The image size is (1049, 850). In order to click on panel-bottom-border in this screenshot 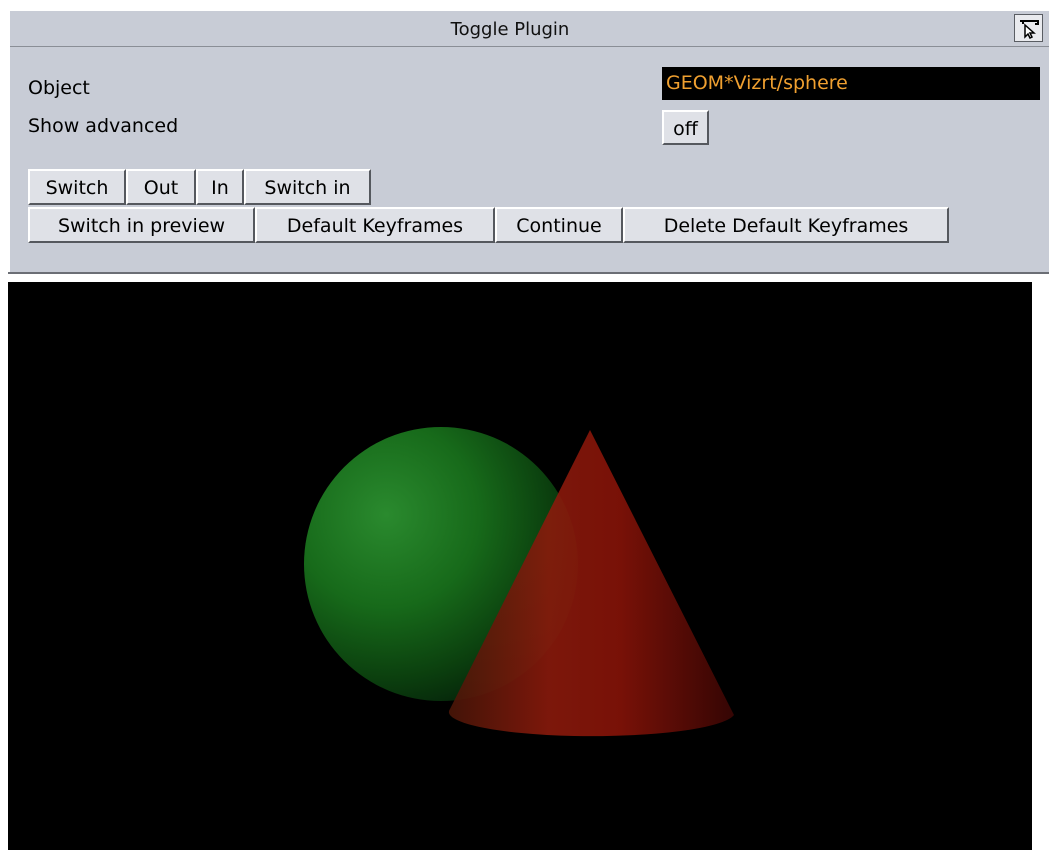, I will do `click(528, 273)`.